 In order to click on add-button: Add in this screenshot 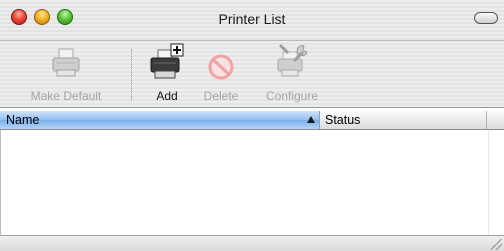, I will do `click(167, 73)`.